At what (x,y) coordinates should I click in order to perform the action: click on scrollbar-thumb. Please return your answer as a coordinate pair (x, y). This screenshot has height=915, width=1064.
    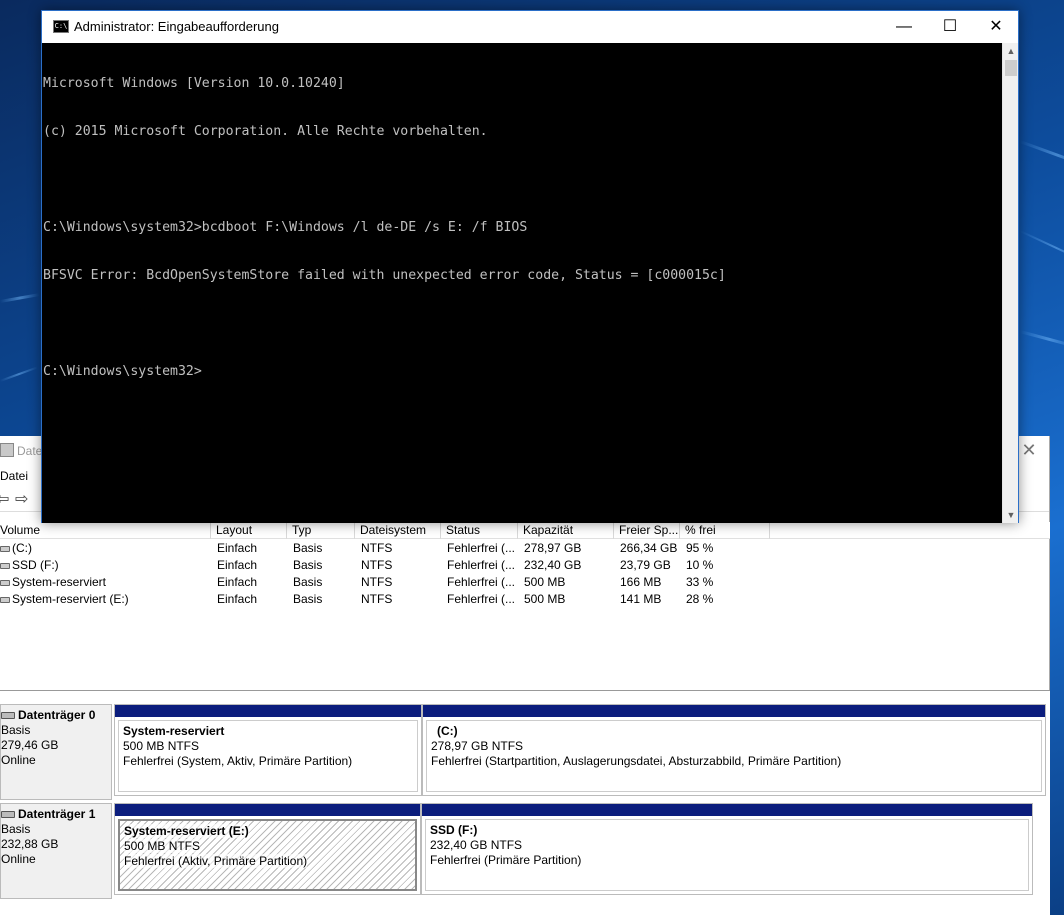
    Looking at the image, I should click on (1011, 68).